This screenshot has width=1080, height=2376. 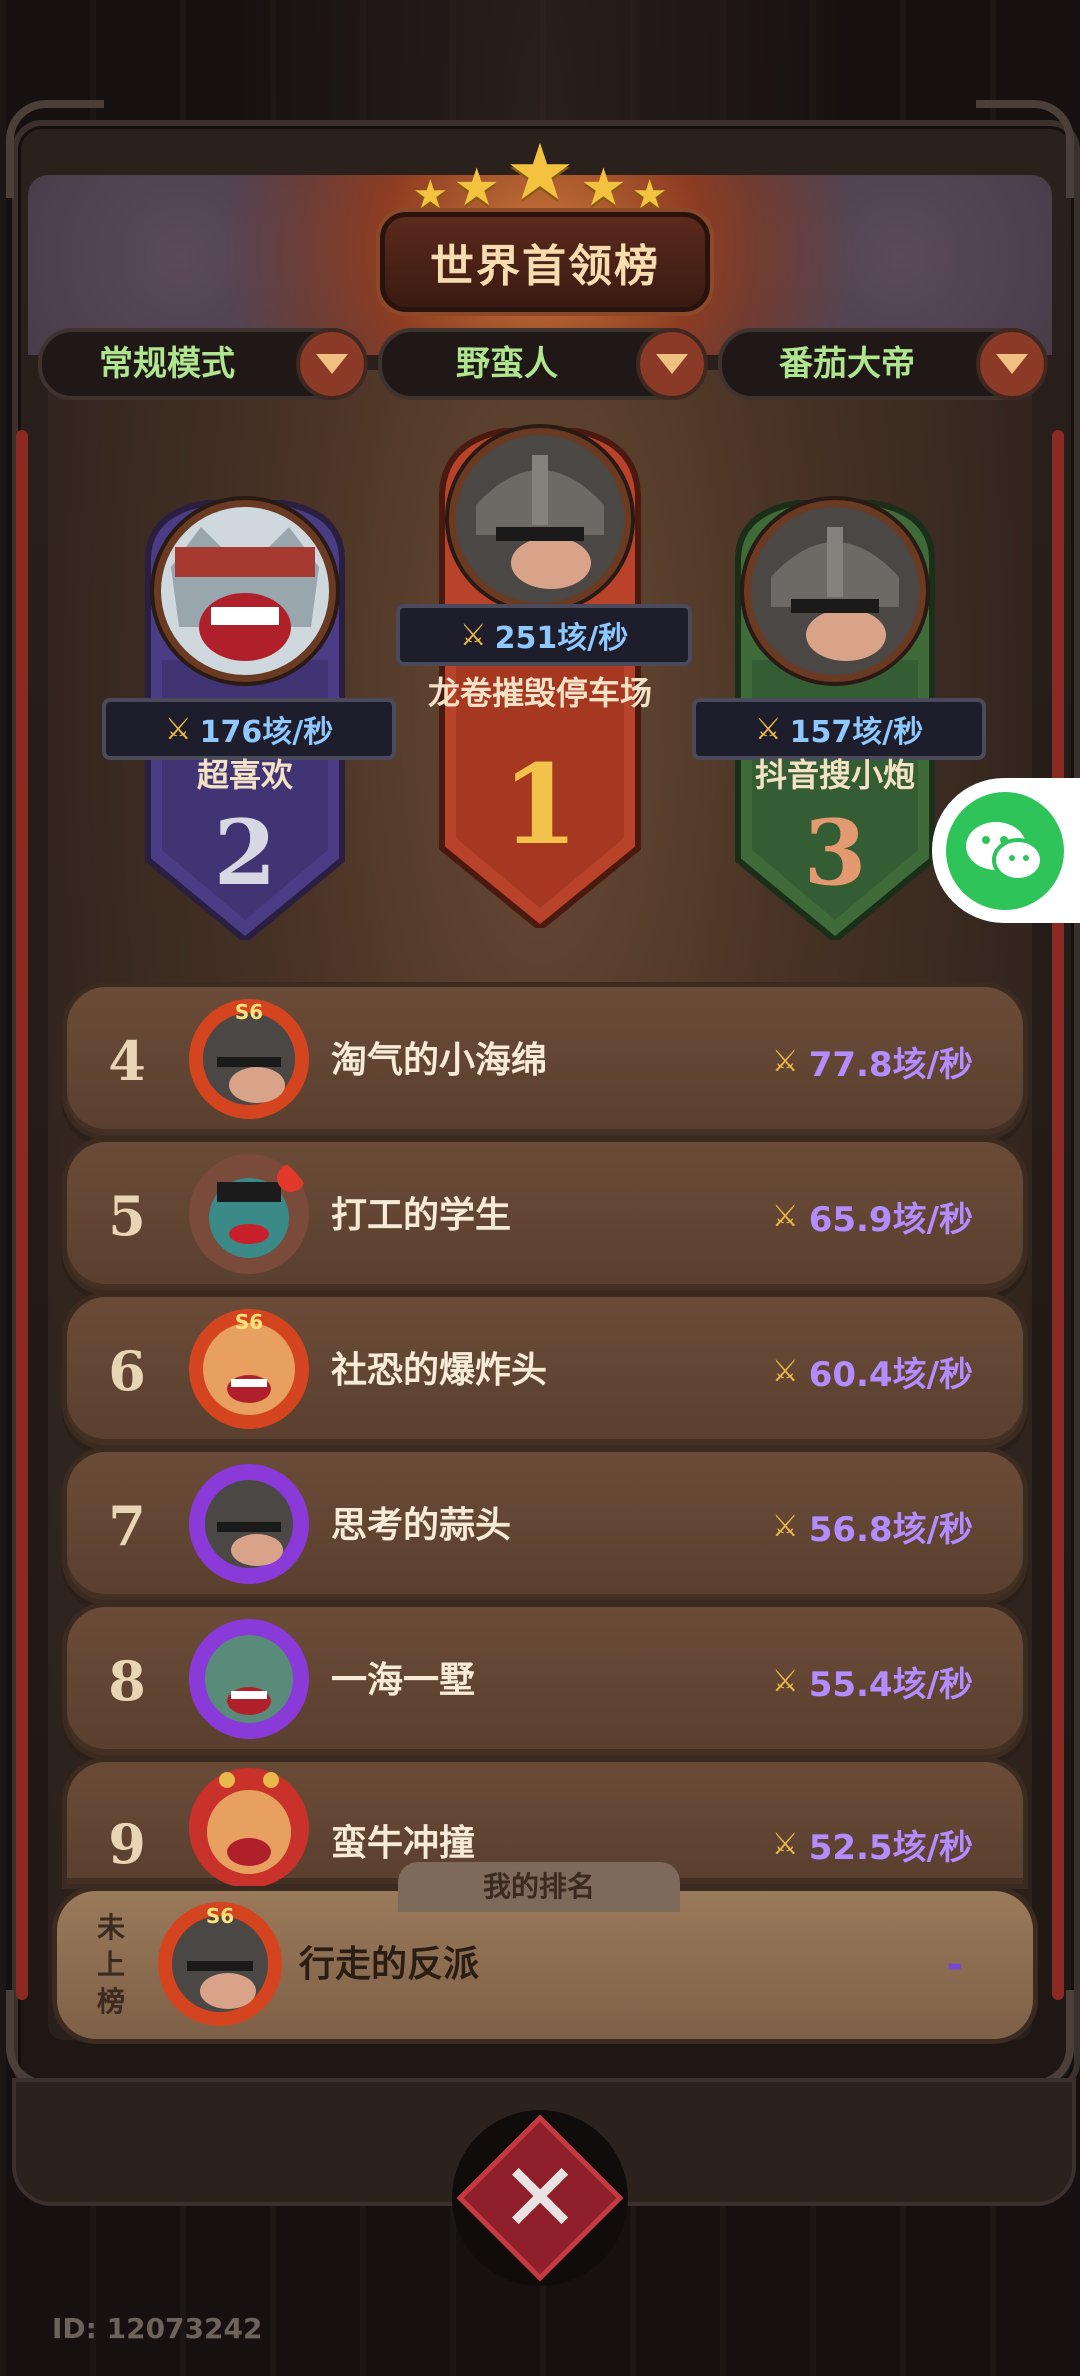 What do you see at coordinates (403, 1680) in the screenshot?
I see `player-name: 一海一墅` at bounding box center [403, 1680].